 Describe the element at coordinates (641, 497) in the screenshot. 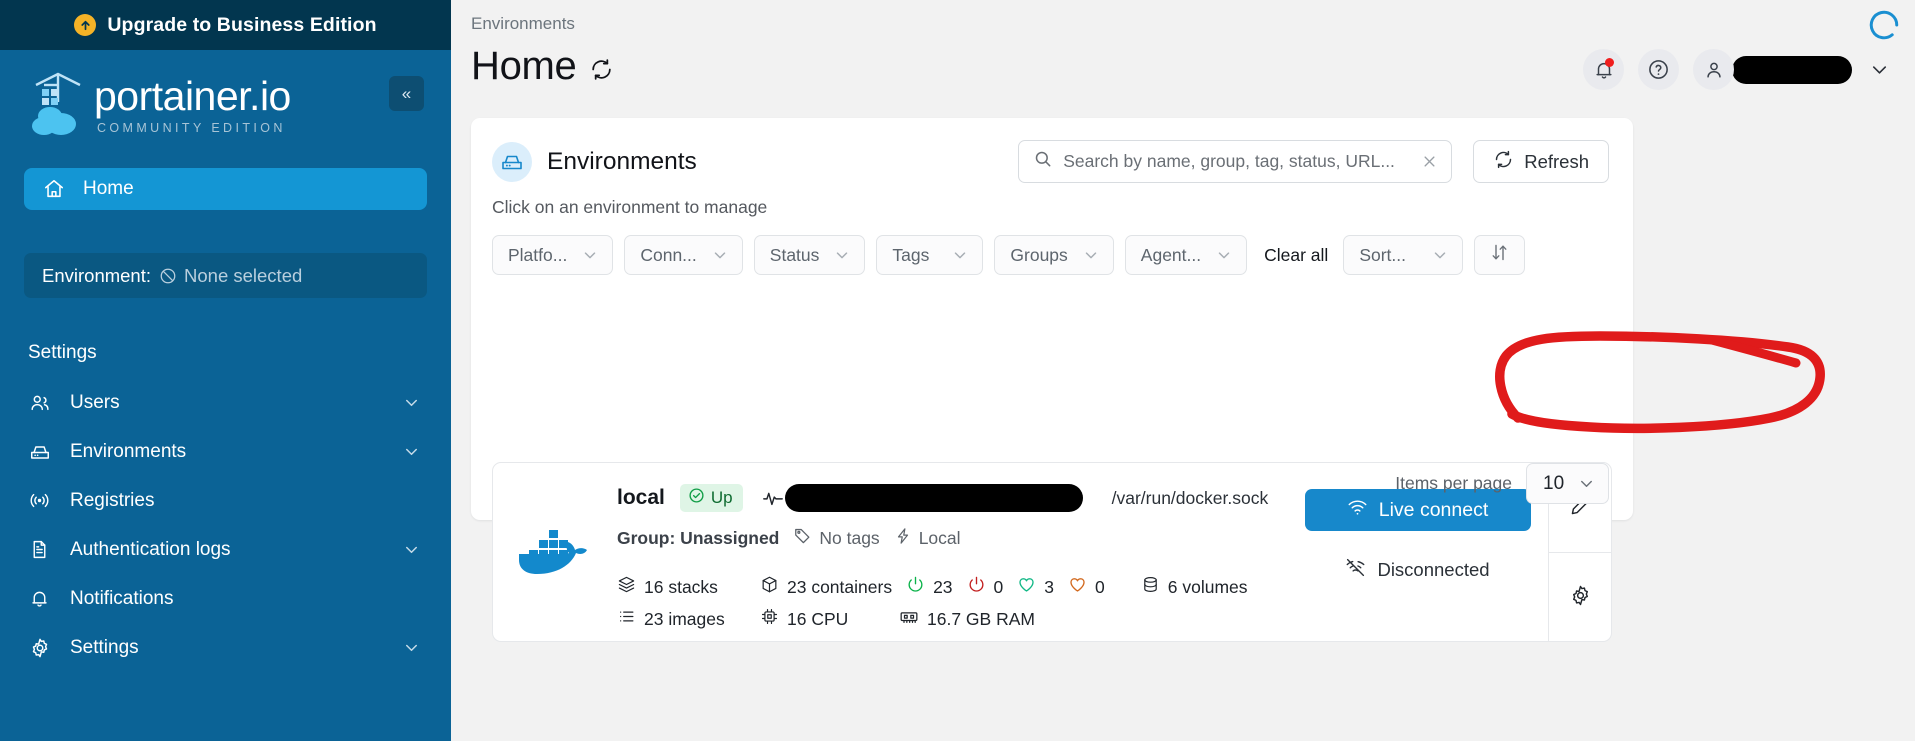

I see `environment-name: local` at that location.